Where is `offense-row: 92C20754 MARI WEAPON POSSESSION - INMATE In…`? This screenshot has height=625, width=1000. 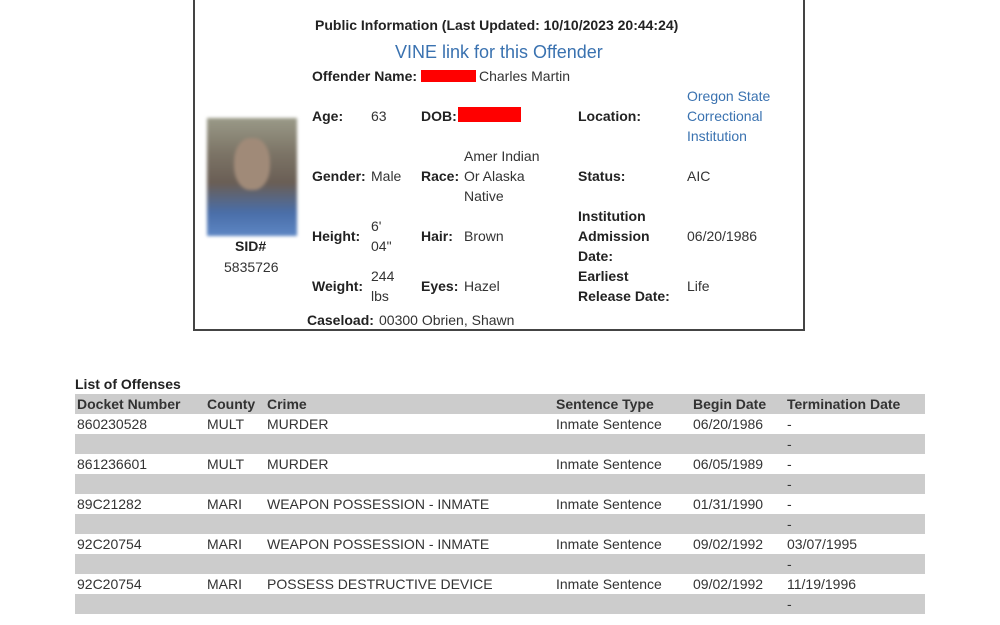 offense-row: 92C20754 MARI WEAPON POSSESSION - INMATE In… is located at coordinates (500, 544).